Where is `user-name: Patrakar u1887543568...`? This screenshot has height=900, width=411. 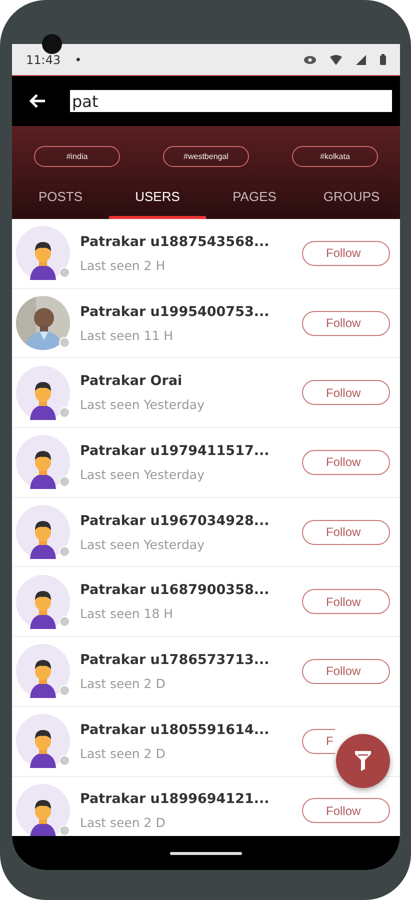
user-name: Patrakar u1887543568... is located at coordinates (175, 242).